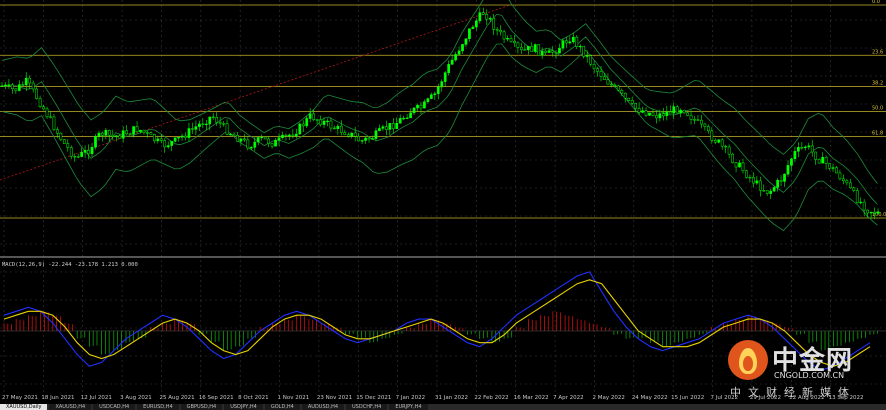 This screenshot has height=410, width=886. Describe the element at coordinates (243, 407) in the screenshot. I see `chart-tab-5: USDJPY,H4` at that location.